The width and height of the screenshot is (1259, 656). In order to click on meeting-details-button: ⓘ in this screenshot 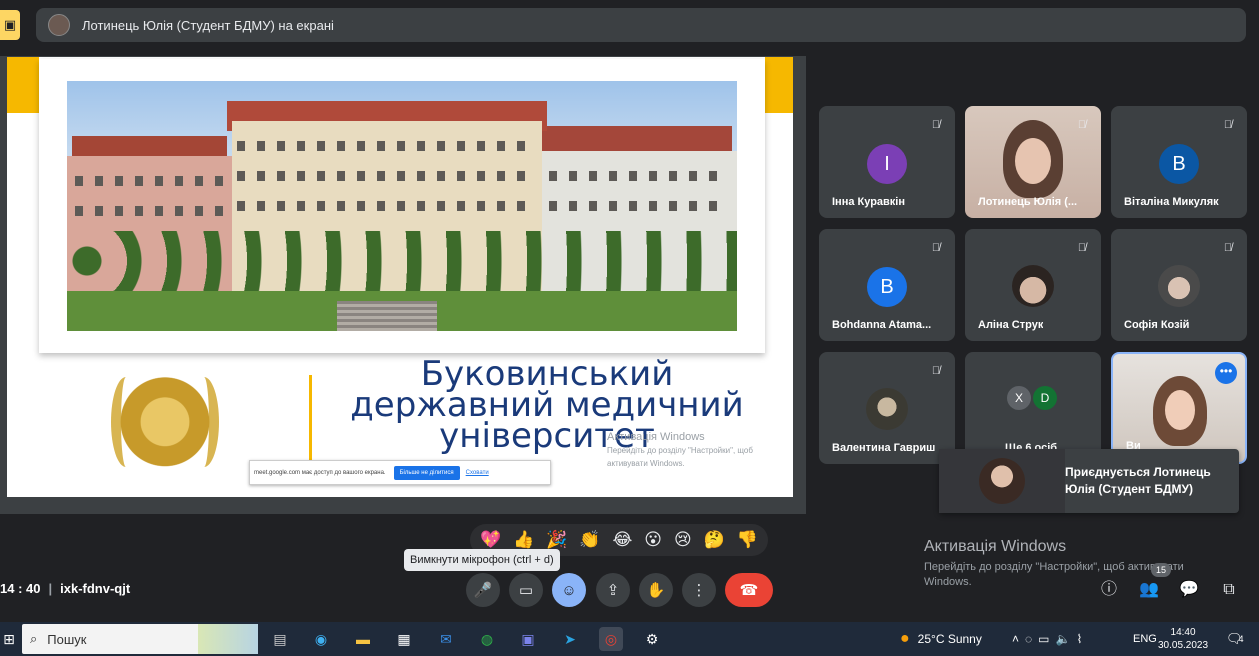, I will do `click(1109, 590)`.